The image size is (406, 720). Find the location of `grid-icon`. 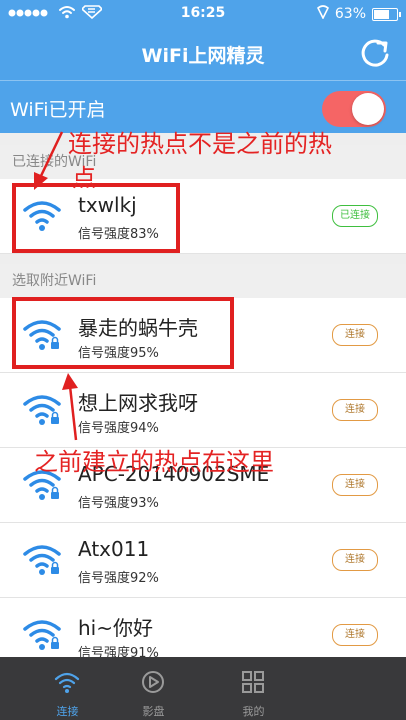

grid-icon is located at coordinates (253, 682).